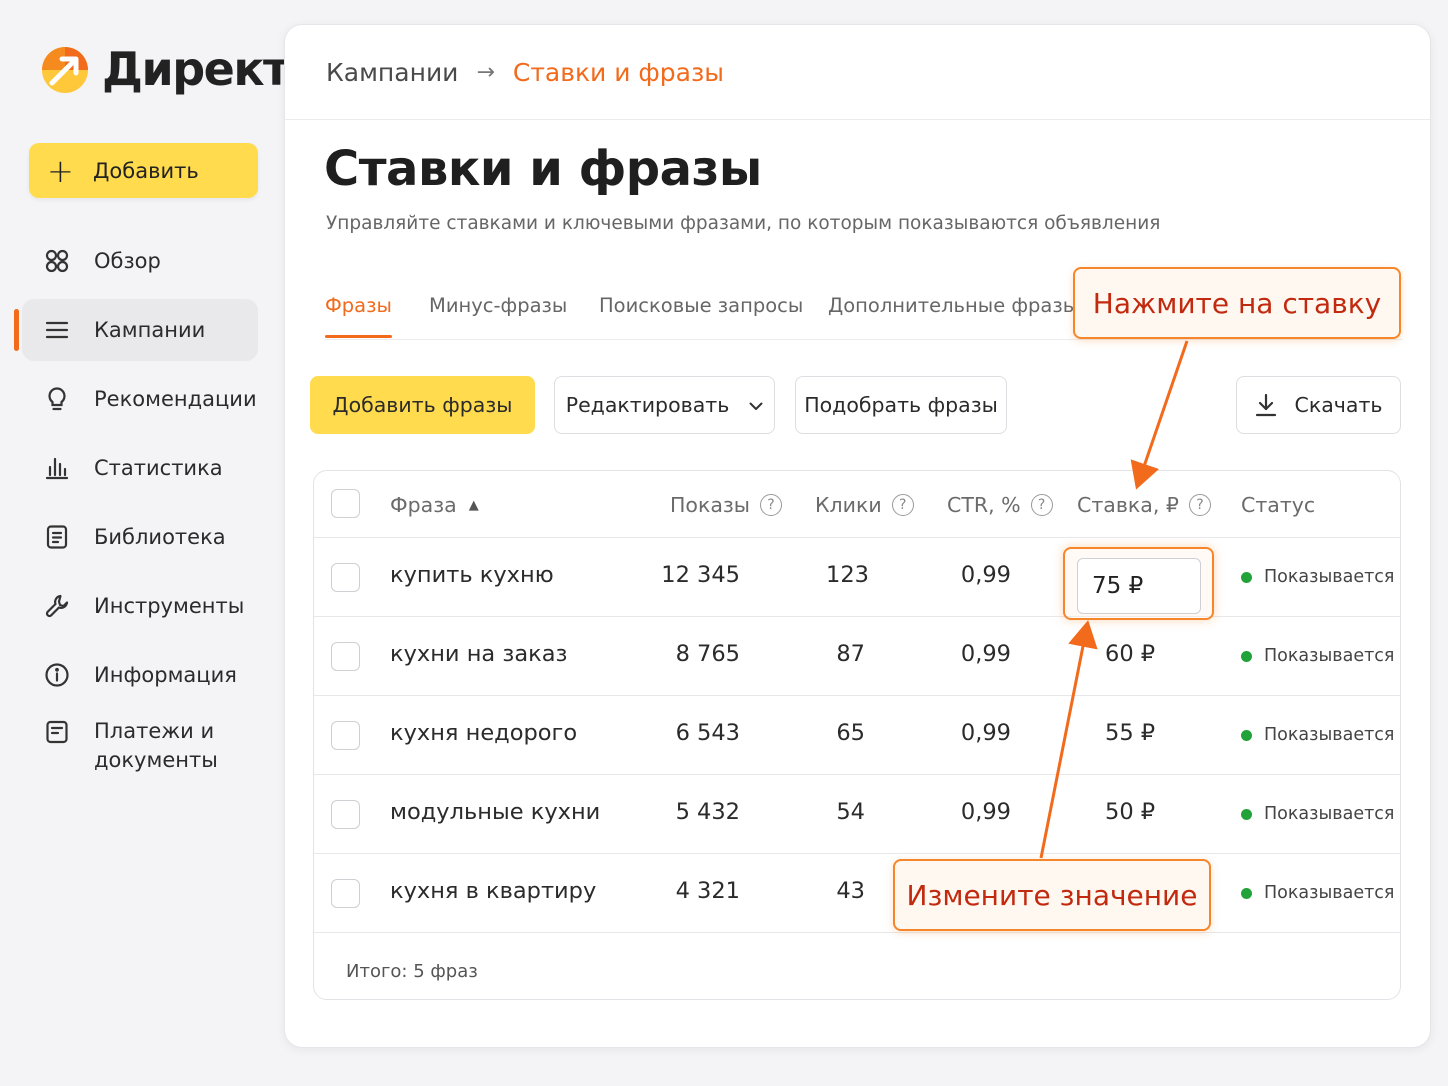 This screenshot has height=1086, width=1448. I want to click on download-button: Скачать, so click(1318, 405).